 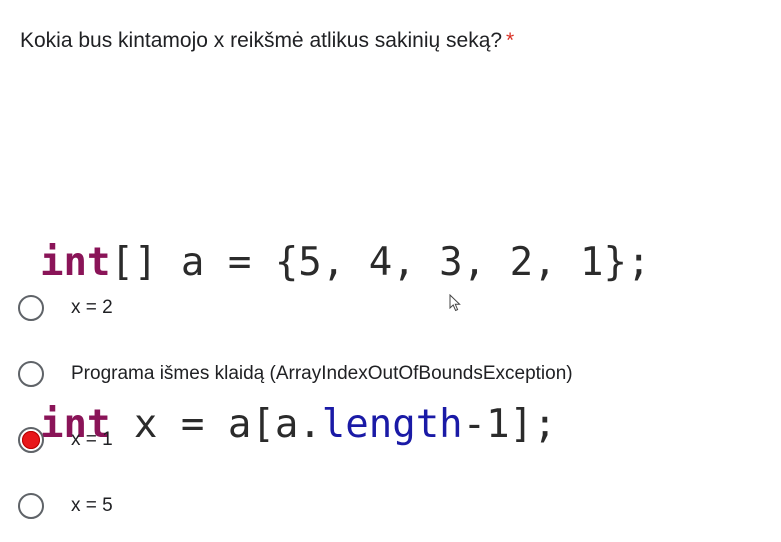 What do you see at coordinates (295, 506) in the screenshot?
I see `option-x-equals-5: x = 5` at bounding box center [295, 506].